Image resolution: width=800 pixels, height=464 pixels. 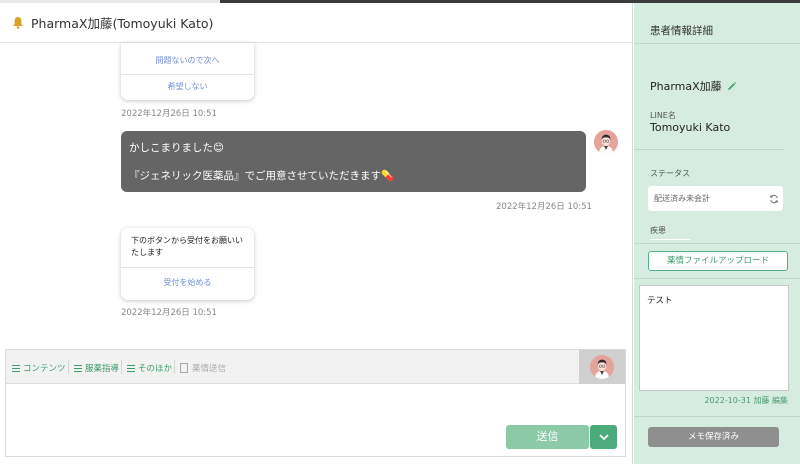 What do you see at coordinates (715, 198) in the screenshot?
I see `status-select: 配送済み未会計` at bounding box center [715, 198].